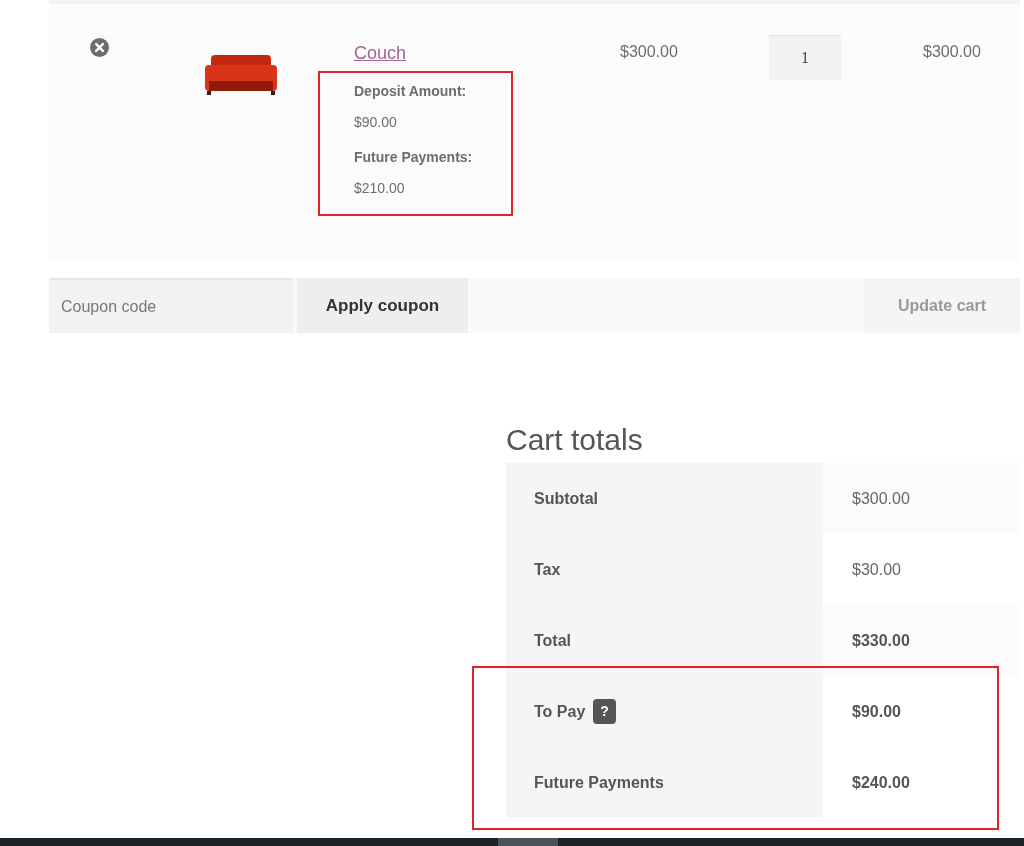 Image resolution: width=1024 pixels, height=846 pixels. Describe the element at coordinates (952, 51) in the screenshot. I see `line-subtotal: $300.00` at that location.